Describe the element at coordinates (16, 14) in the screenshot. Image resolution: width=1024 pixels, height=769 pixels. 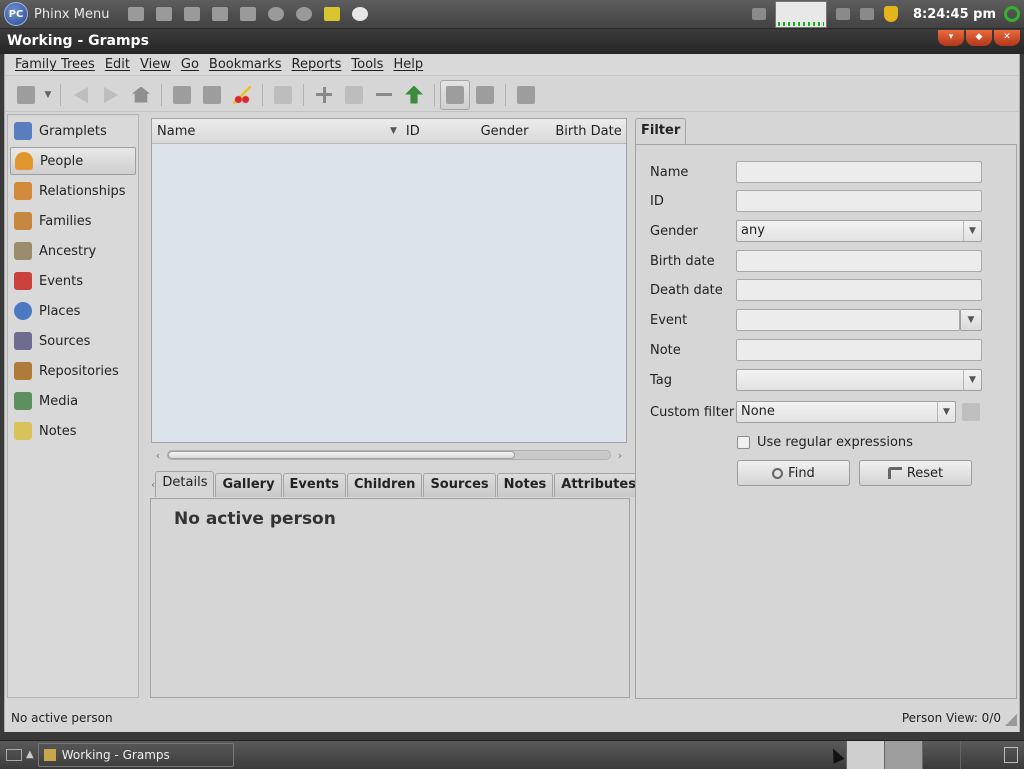
I see `phinx-logo-icon: PC` at that location.